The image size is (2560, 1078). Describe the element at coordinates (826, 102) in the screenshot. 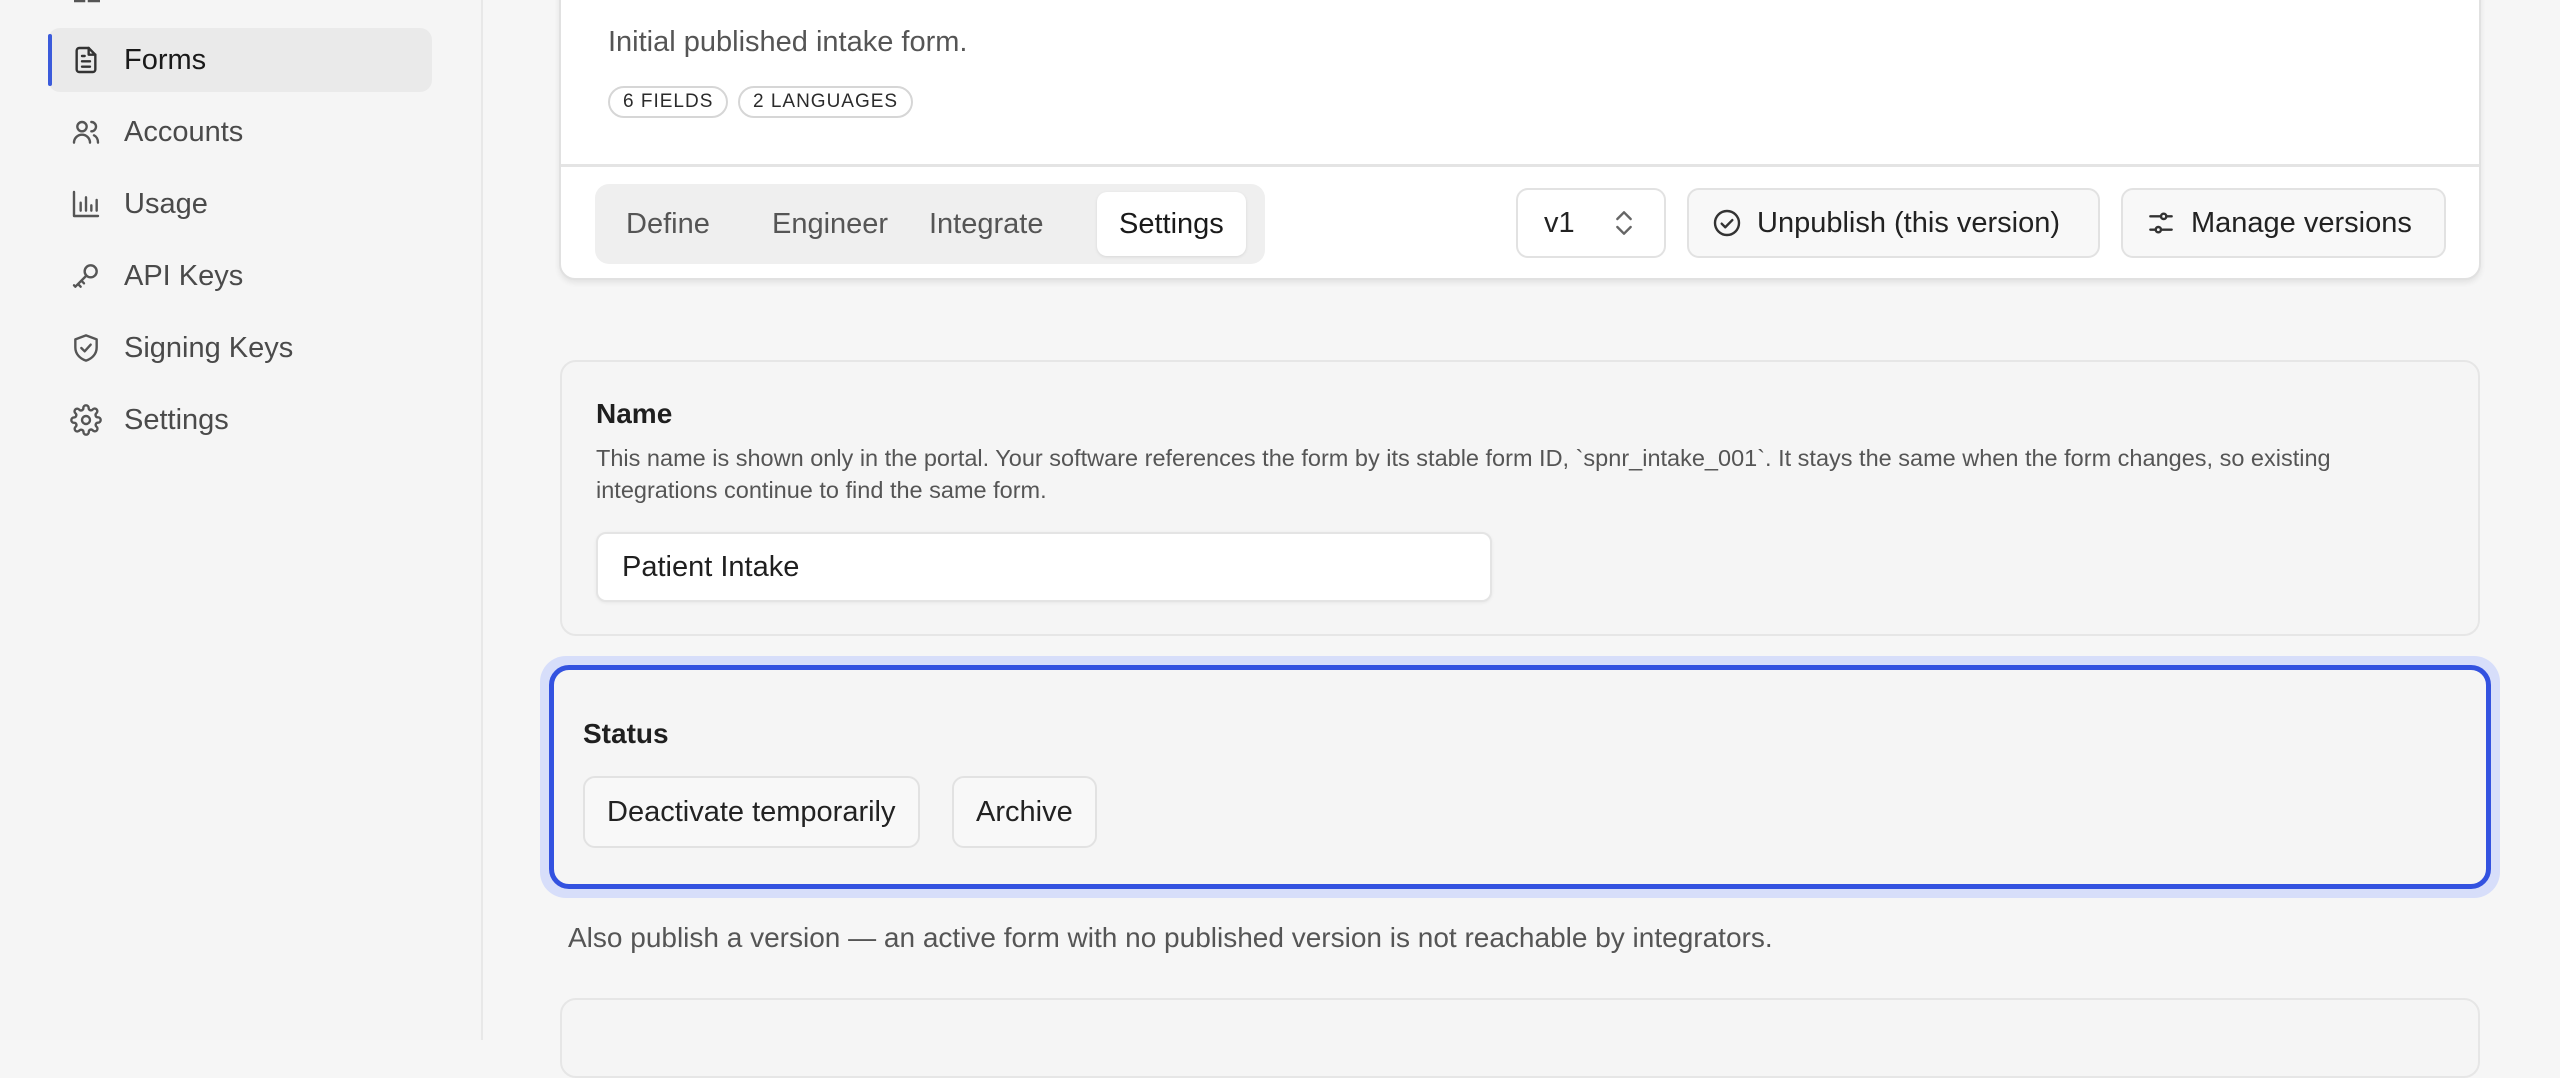

I see `languages-count-badge: 2 LANGUAGES` at that location.